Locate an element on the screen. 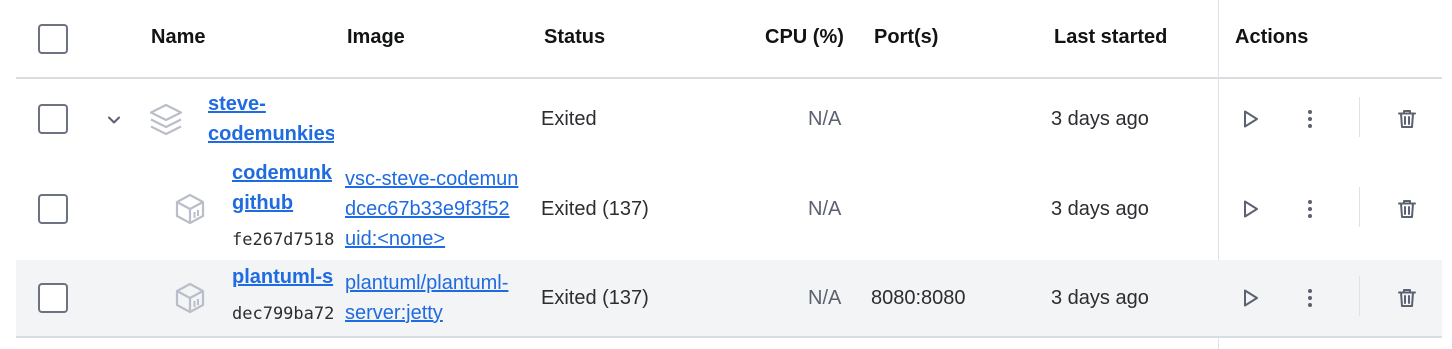 The image size is (1452, 349). image-link-line1: plantuml/plantuml- is located at coordinates (437, 283).